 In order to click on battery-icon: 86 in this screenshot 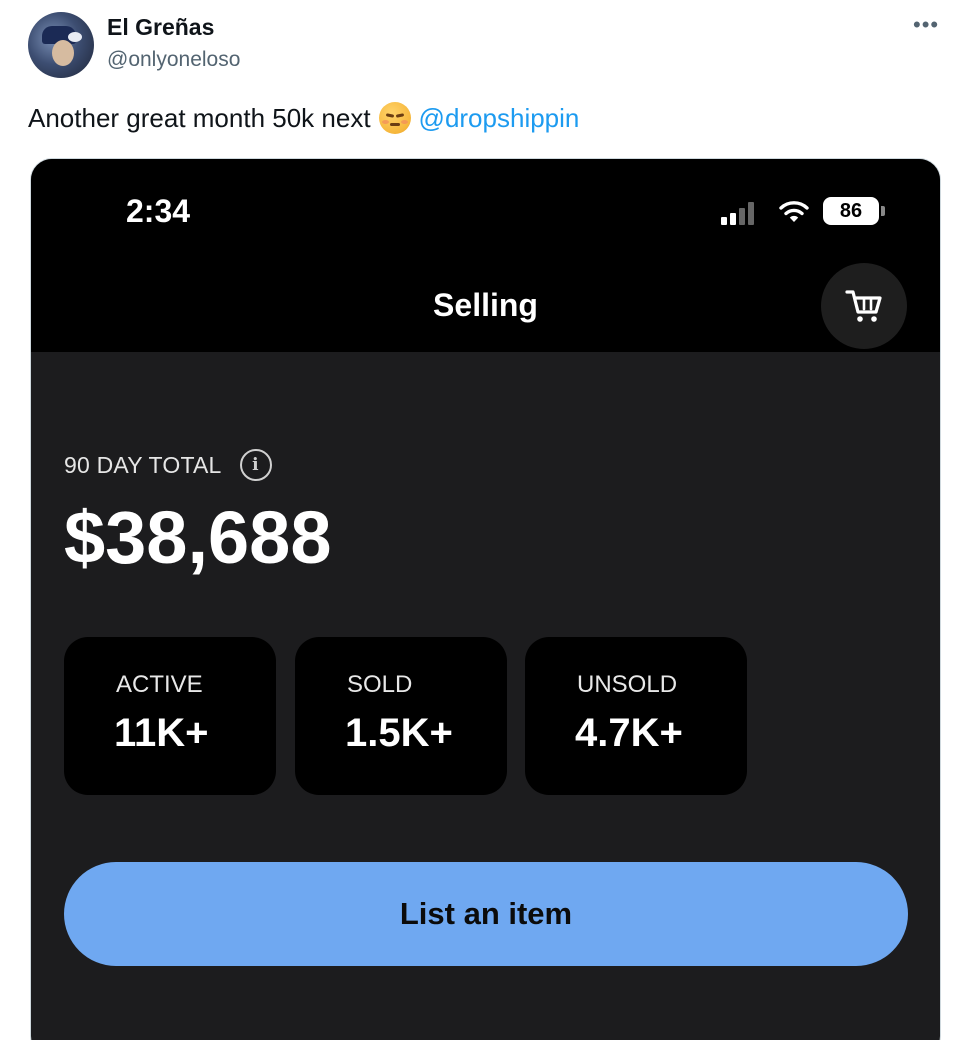, I will do `click(851, 211)`.